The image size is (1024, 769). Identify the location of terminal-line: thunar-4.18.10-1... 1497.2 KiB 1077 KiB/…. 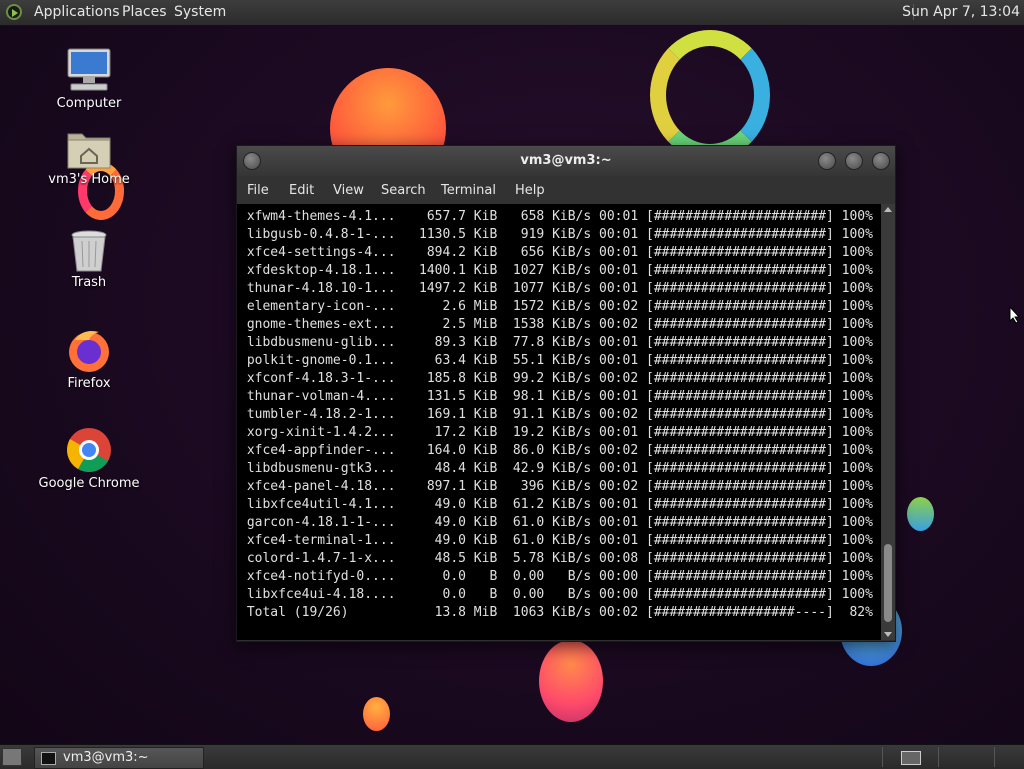
(556, 288).